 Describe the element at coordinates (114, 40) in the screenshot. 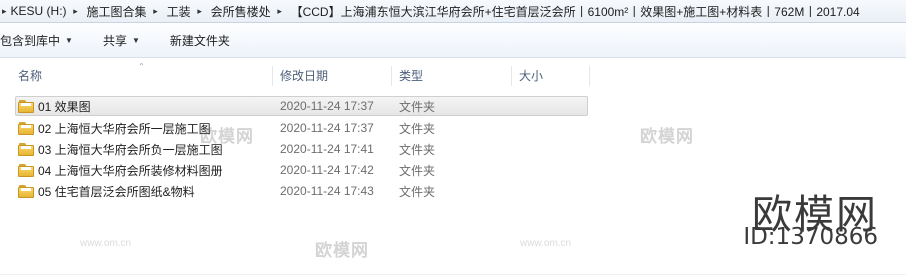

I see `share-label: 共享` at that location.